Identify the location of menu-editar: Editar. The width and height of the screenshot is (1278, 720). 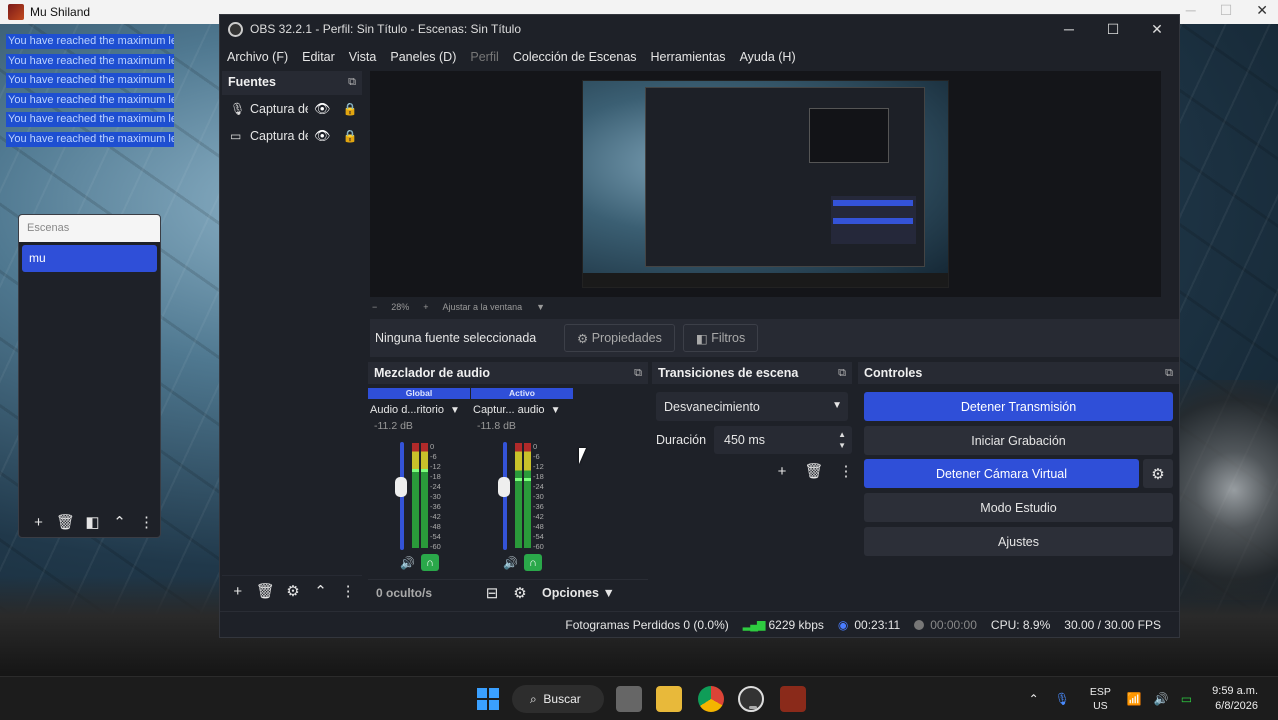
(318, 57).